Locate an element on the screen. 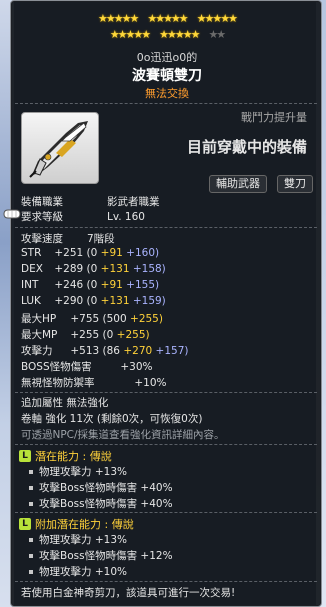 This screenshot has width=326, height=607. stat-row: DEX +289 (0 +131 +158) is located at coordinates (93, 269).